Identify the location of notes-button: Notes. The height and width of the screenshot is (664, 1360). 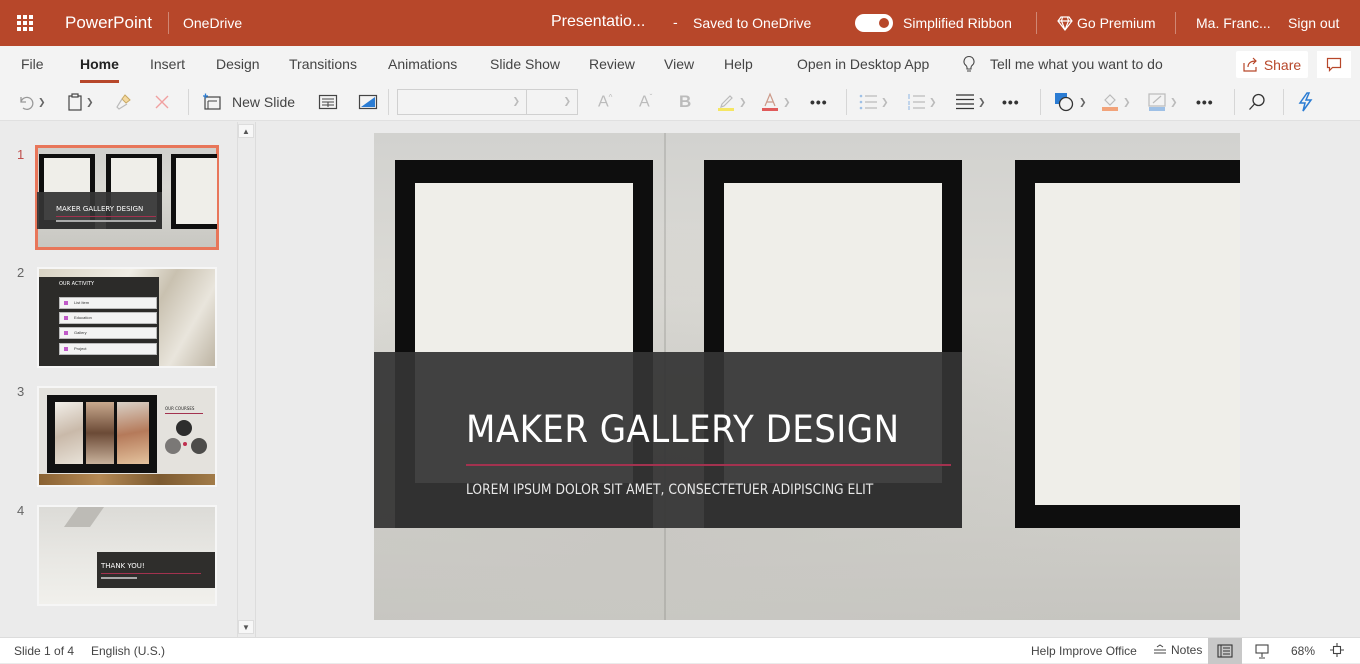
(1177, 650).